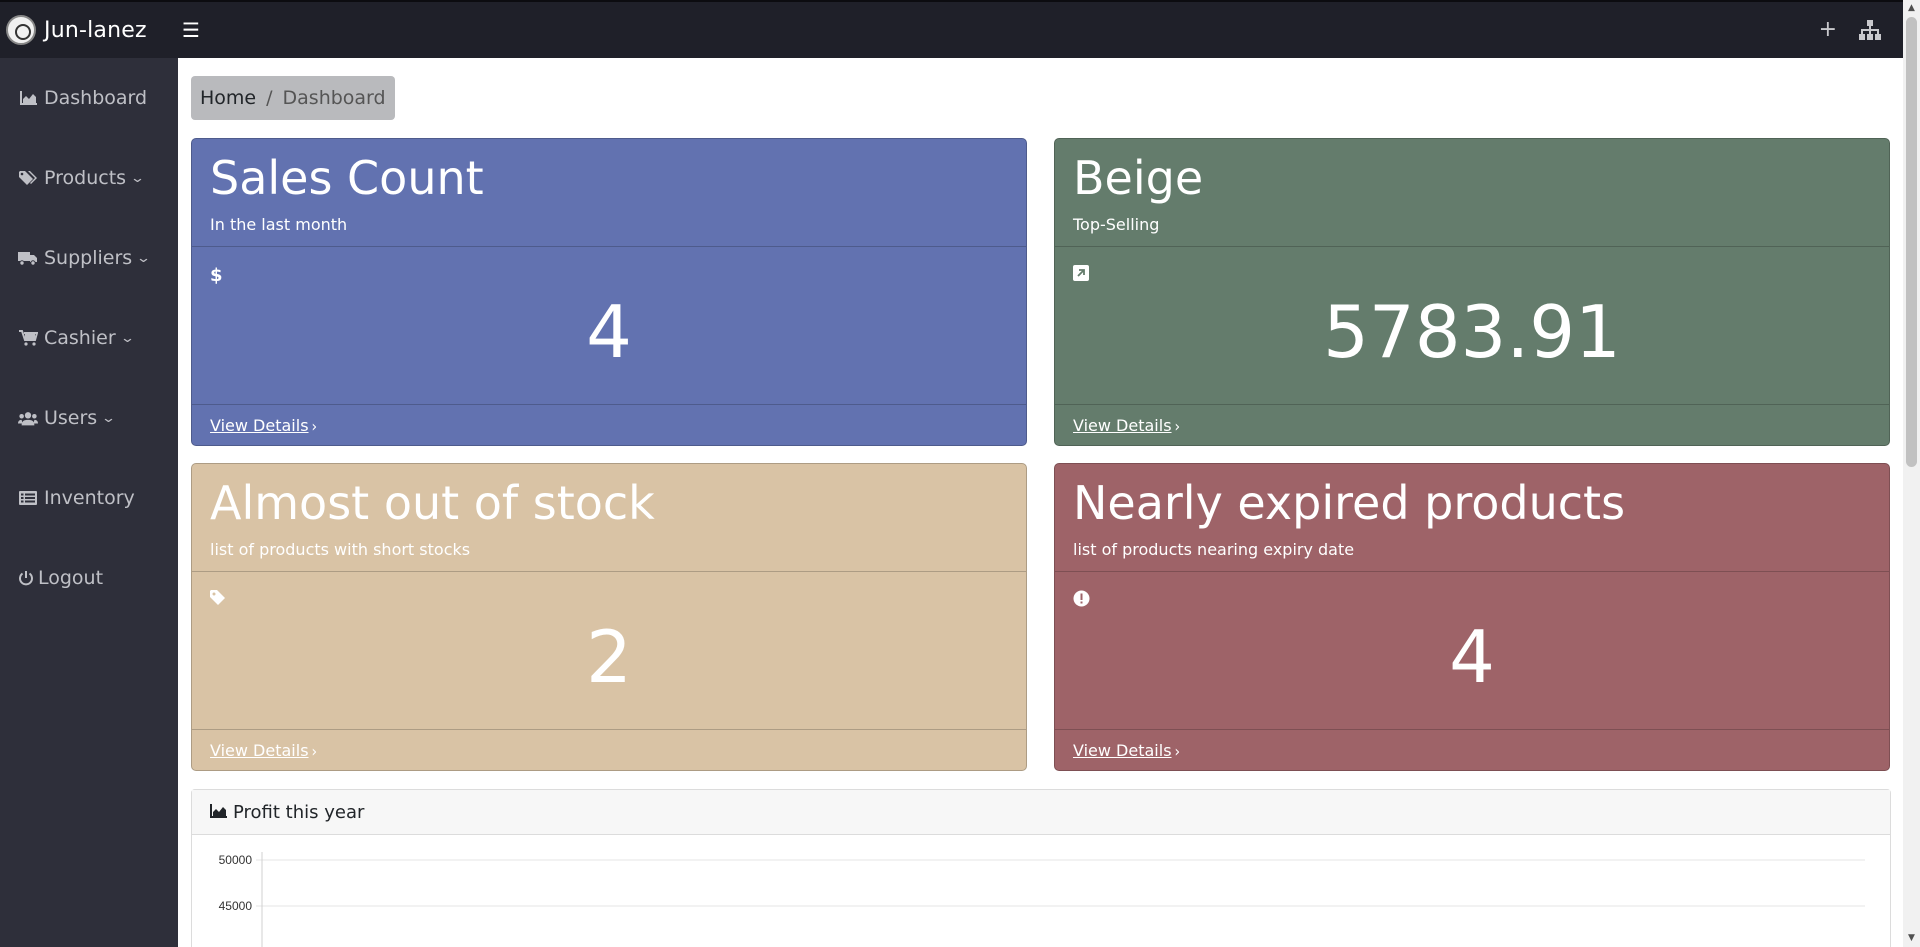 The height and width of the screenshot is (947, 1920). Describe the element at coordinates (80, 338) in the screenshot. I see `sidebar-item-label: Cashier` at that location.